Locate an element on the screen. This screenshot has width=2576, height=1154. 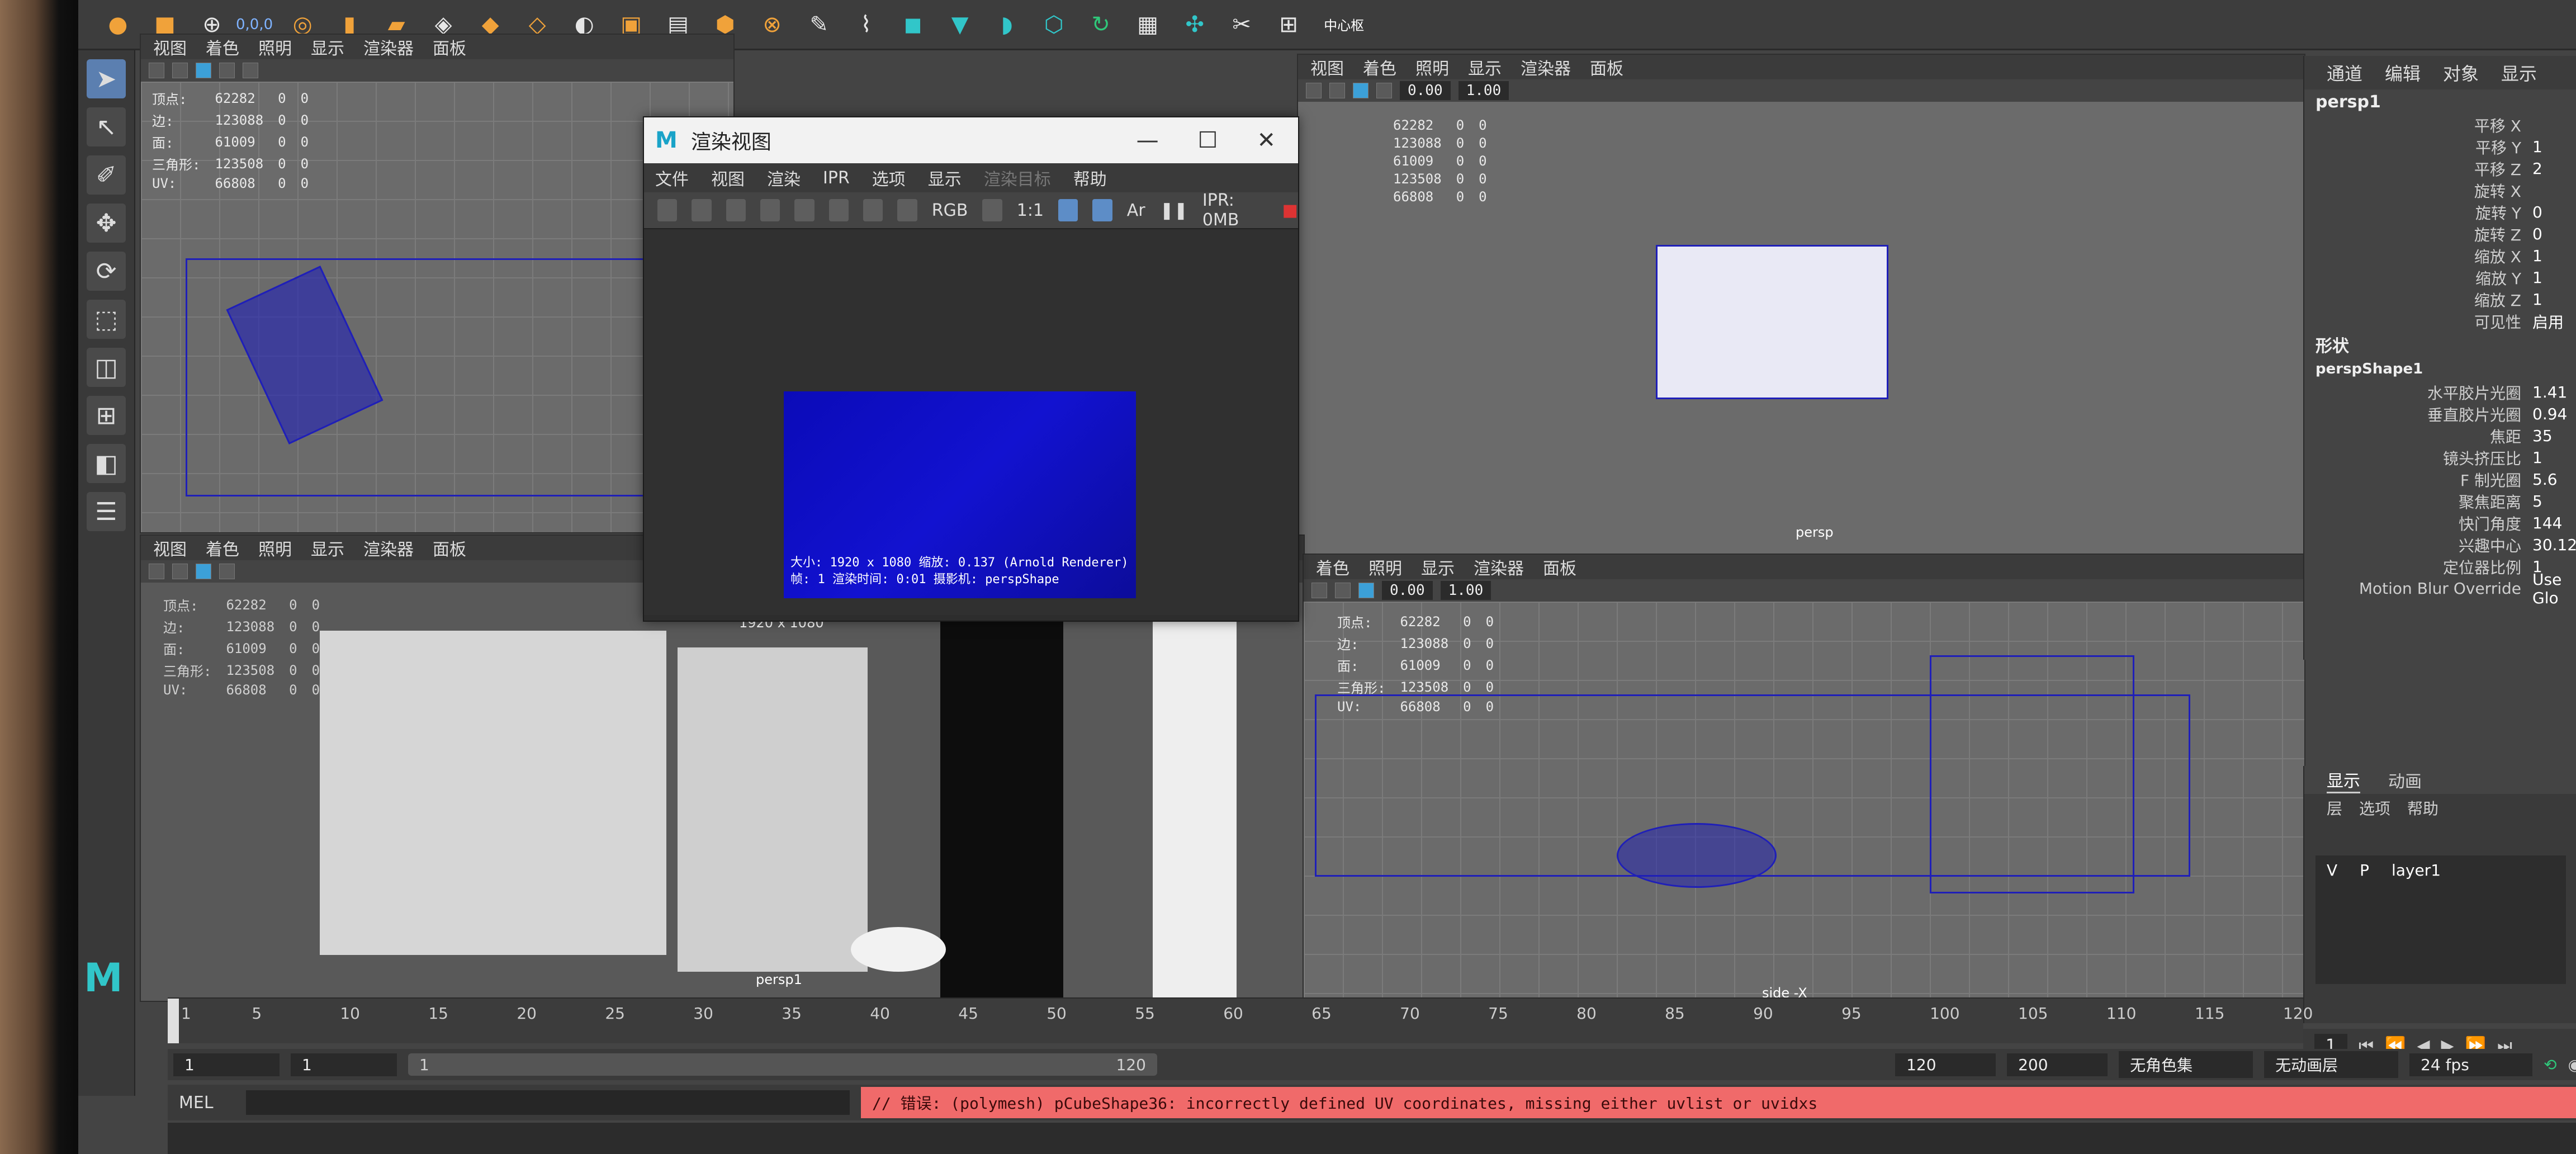
layer-row: V P layer1 is located at coordinates (2440, 870).